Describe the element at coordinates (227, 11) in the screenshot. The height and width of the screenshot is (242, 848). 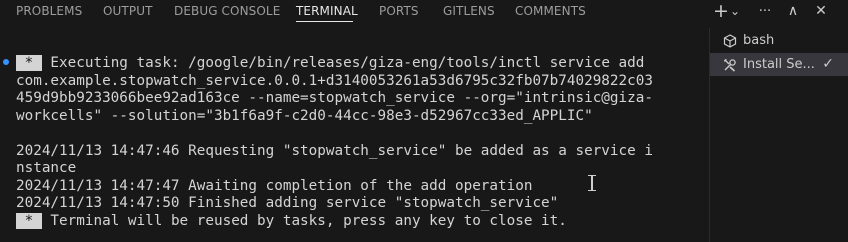
I see `tab-debug-console: DEBUG CONSOLE` at that location.